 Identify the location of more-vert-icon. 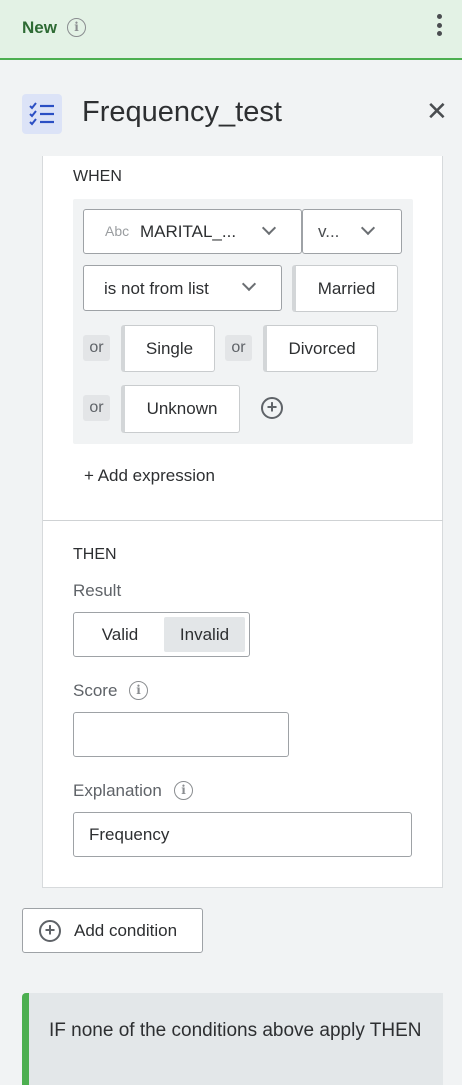
(439, 27).